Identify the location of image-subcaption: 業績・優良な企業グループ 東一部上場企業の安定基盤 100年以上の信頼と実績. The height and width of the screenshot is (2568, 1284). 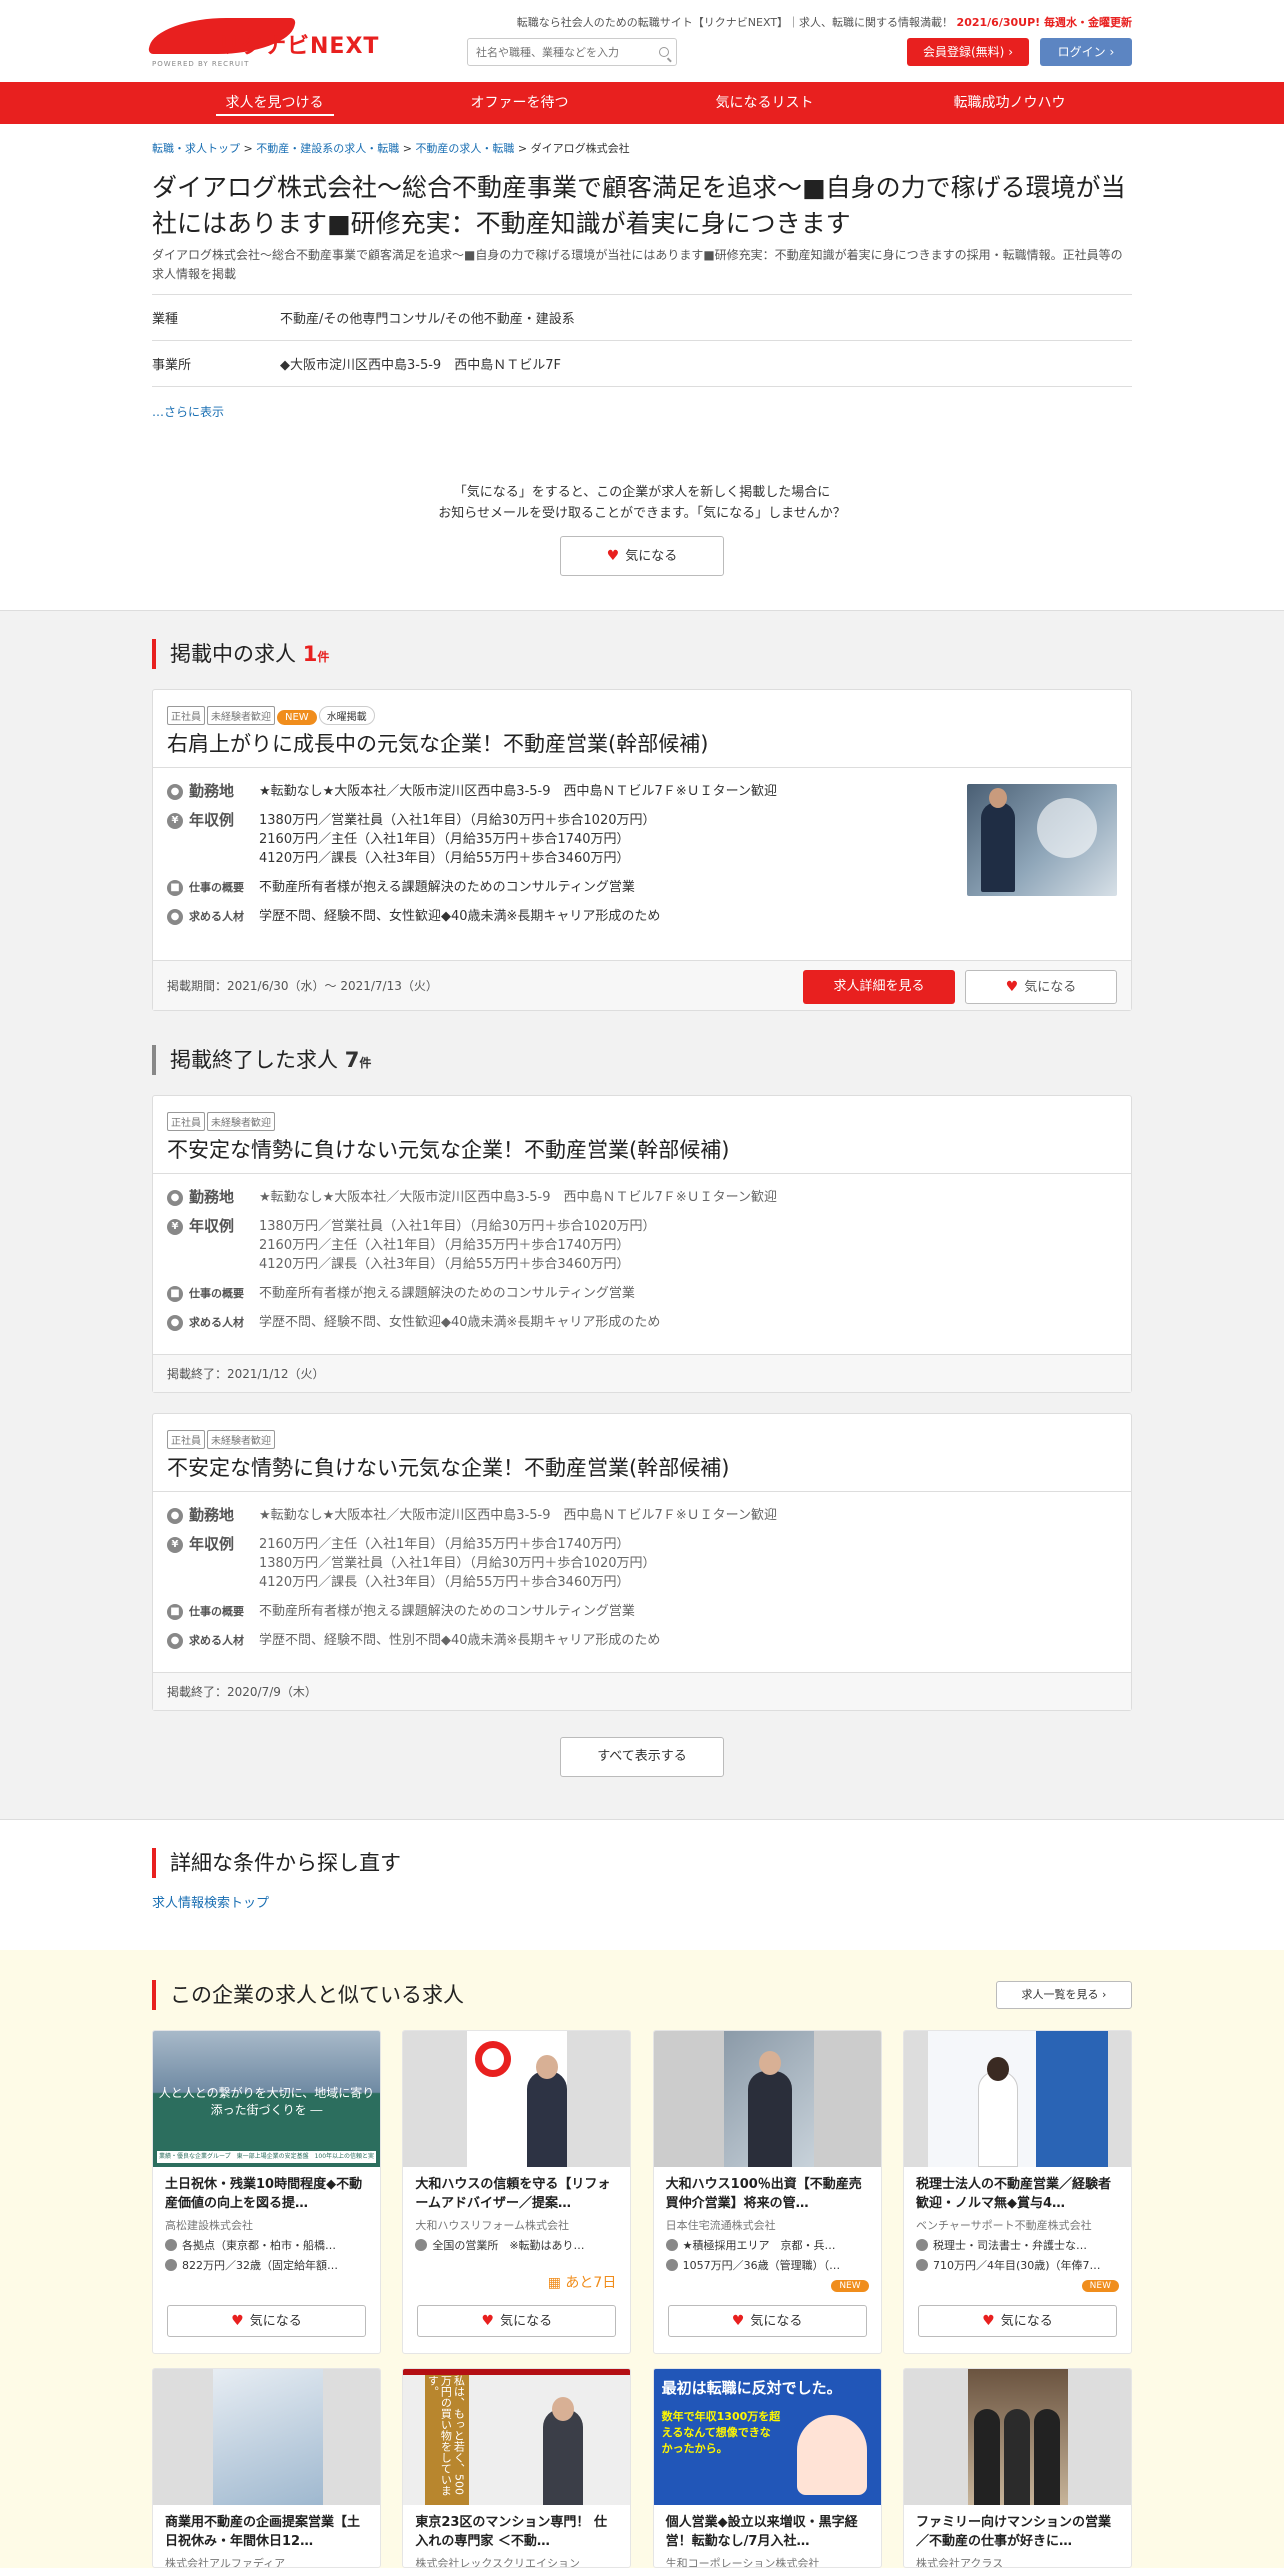
(266, 2157).